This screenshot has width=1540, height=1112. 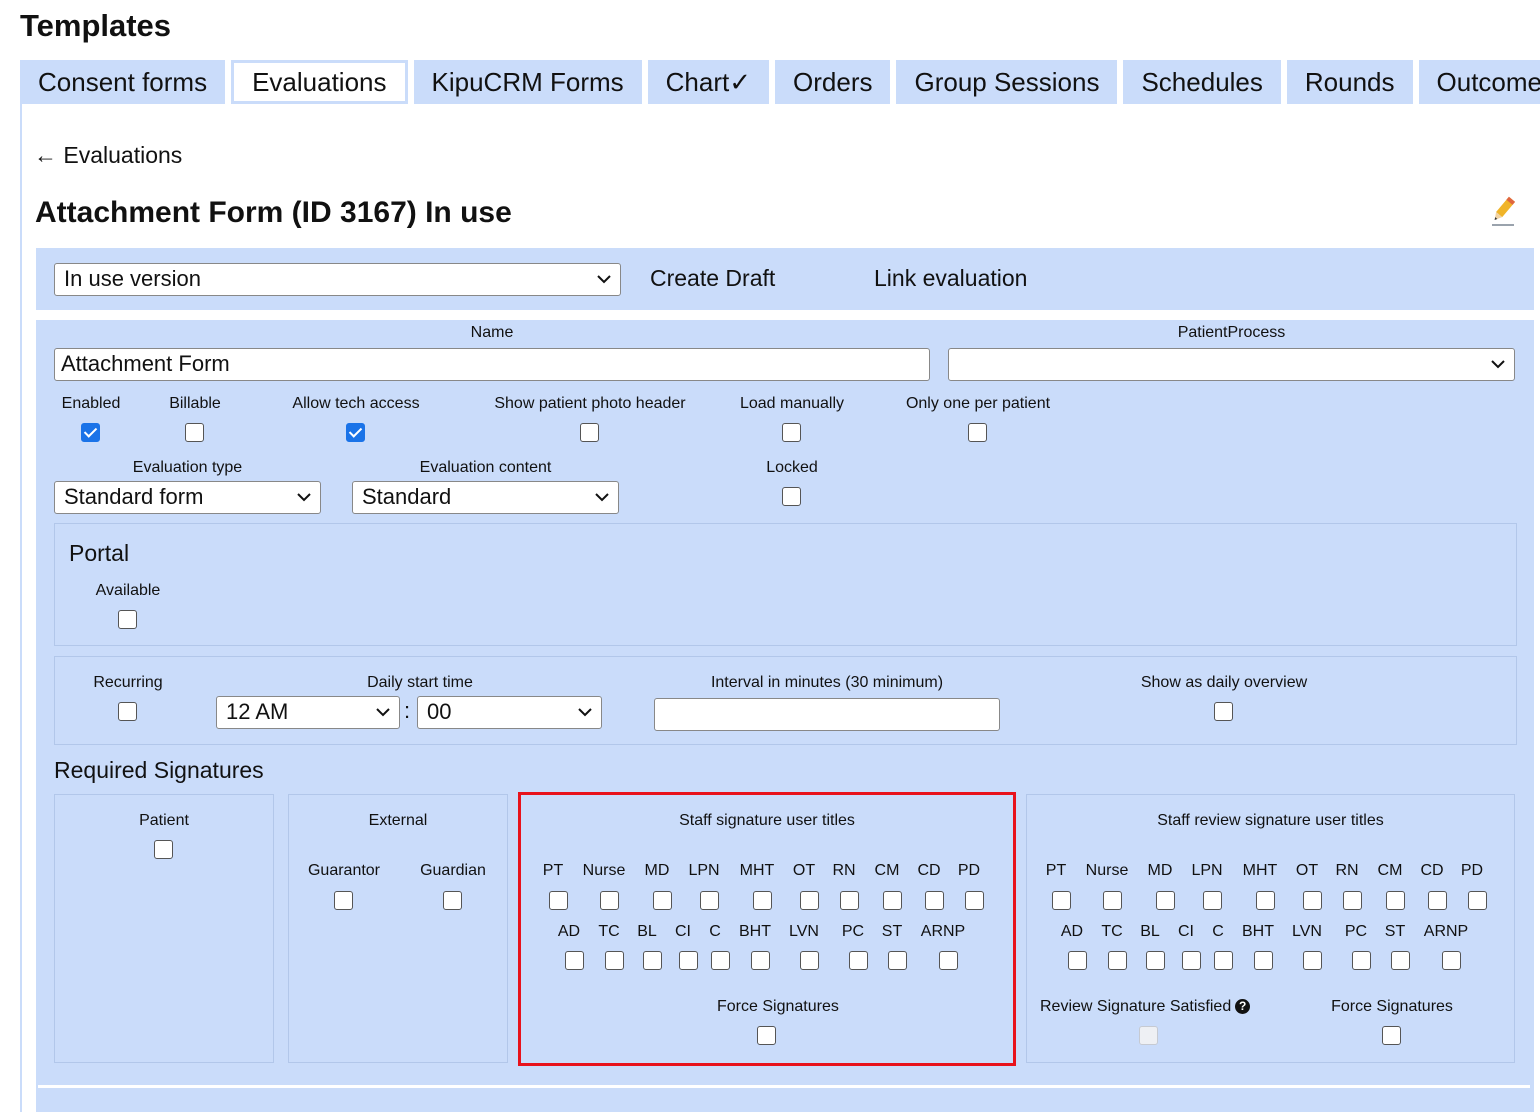 What do you see at coordinates (762, 900) in the screenshot?
I see `staff-title-mht-checkbox` at bounding box center [762, 900].